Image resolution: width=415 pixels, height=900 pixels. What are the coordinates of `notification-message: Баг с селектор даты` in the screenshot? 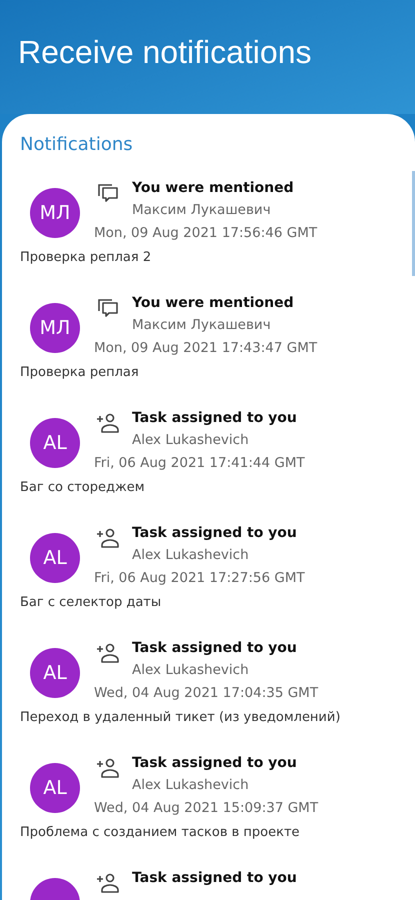 It's located at (91, 602).